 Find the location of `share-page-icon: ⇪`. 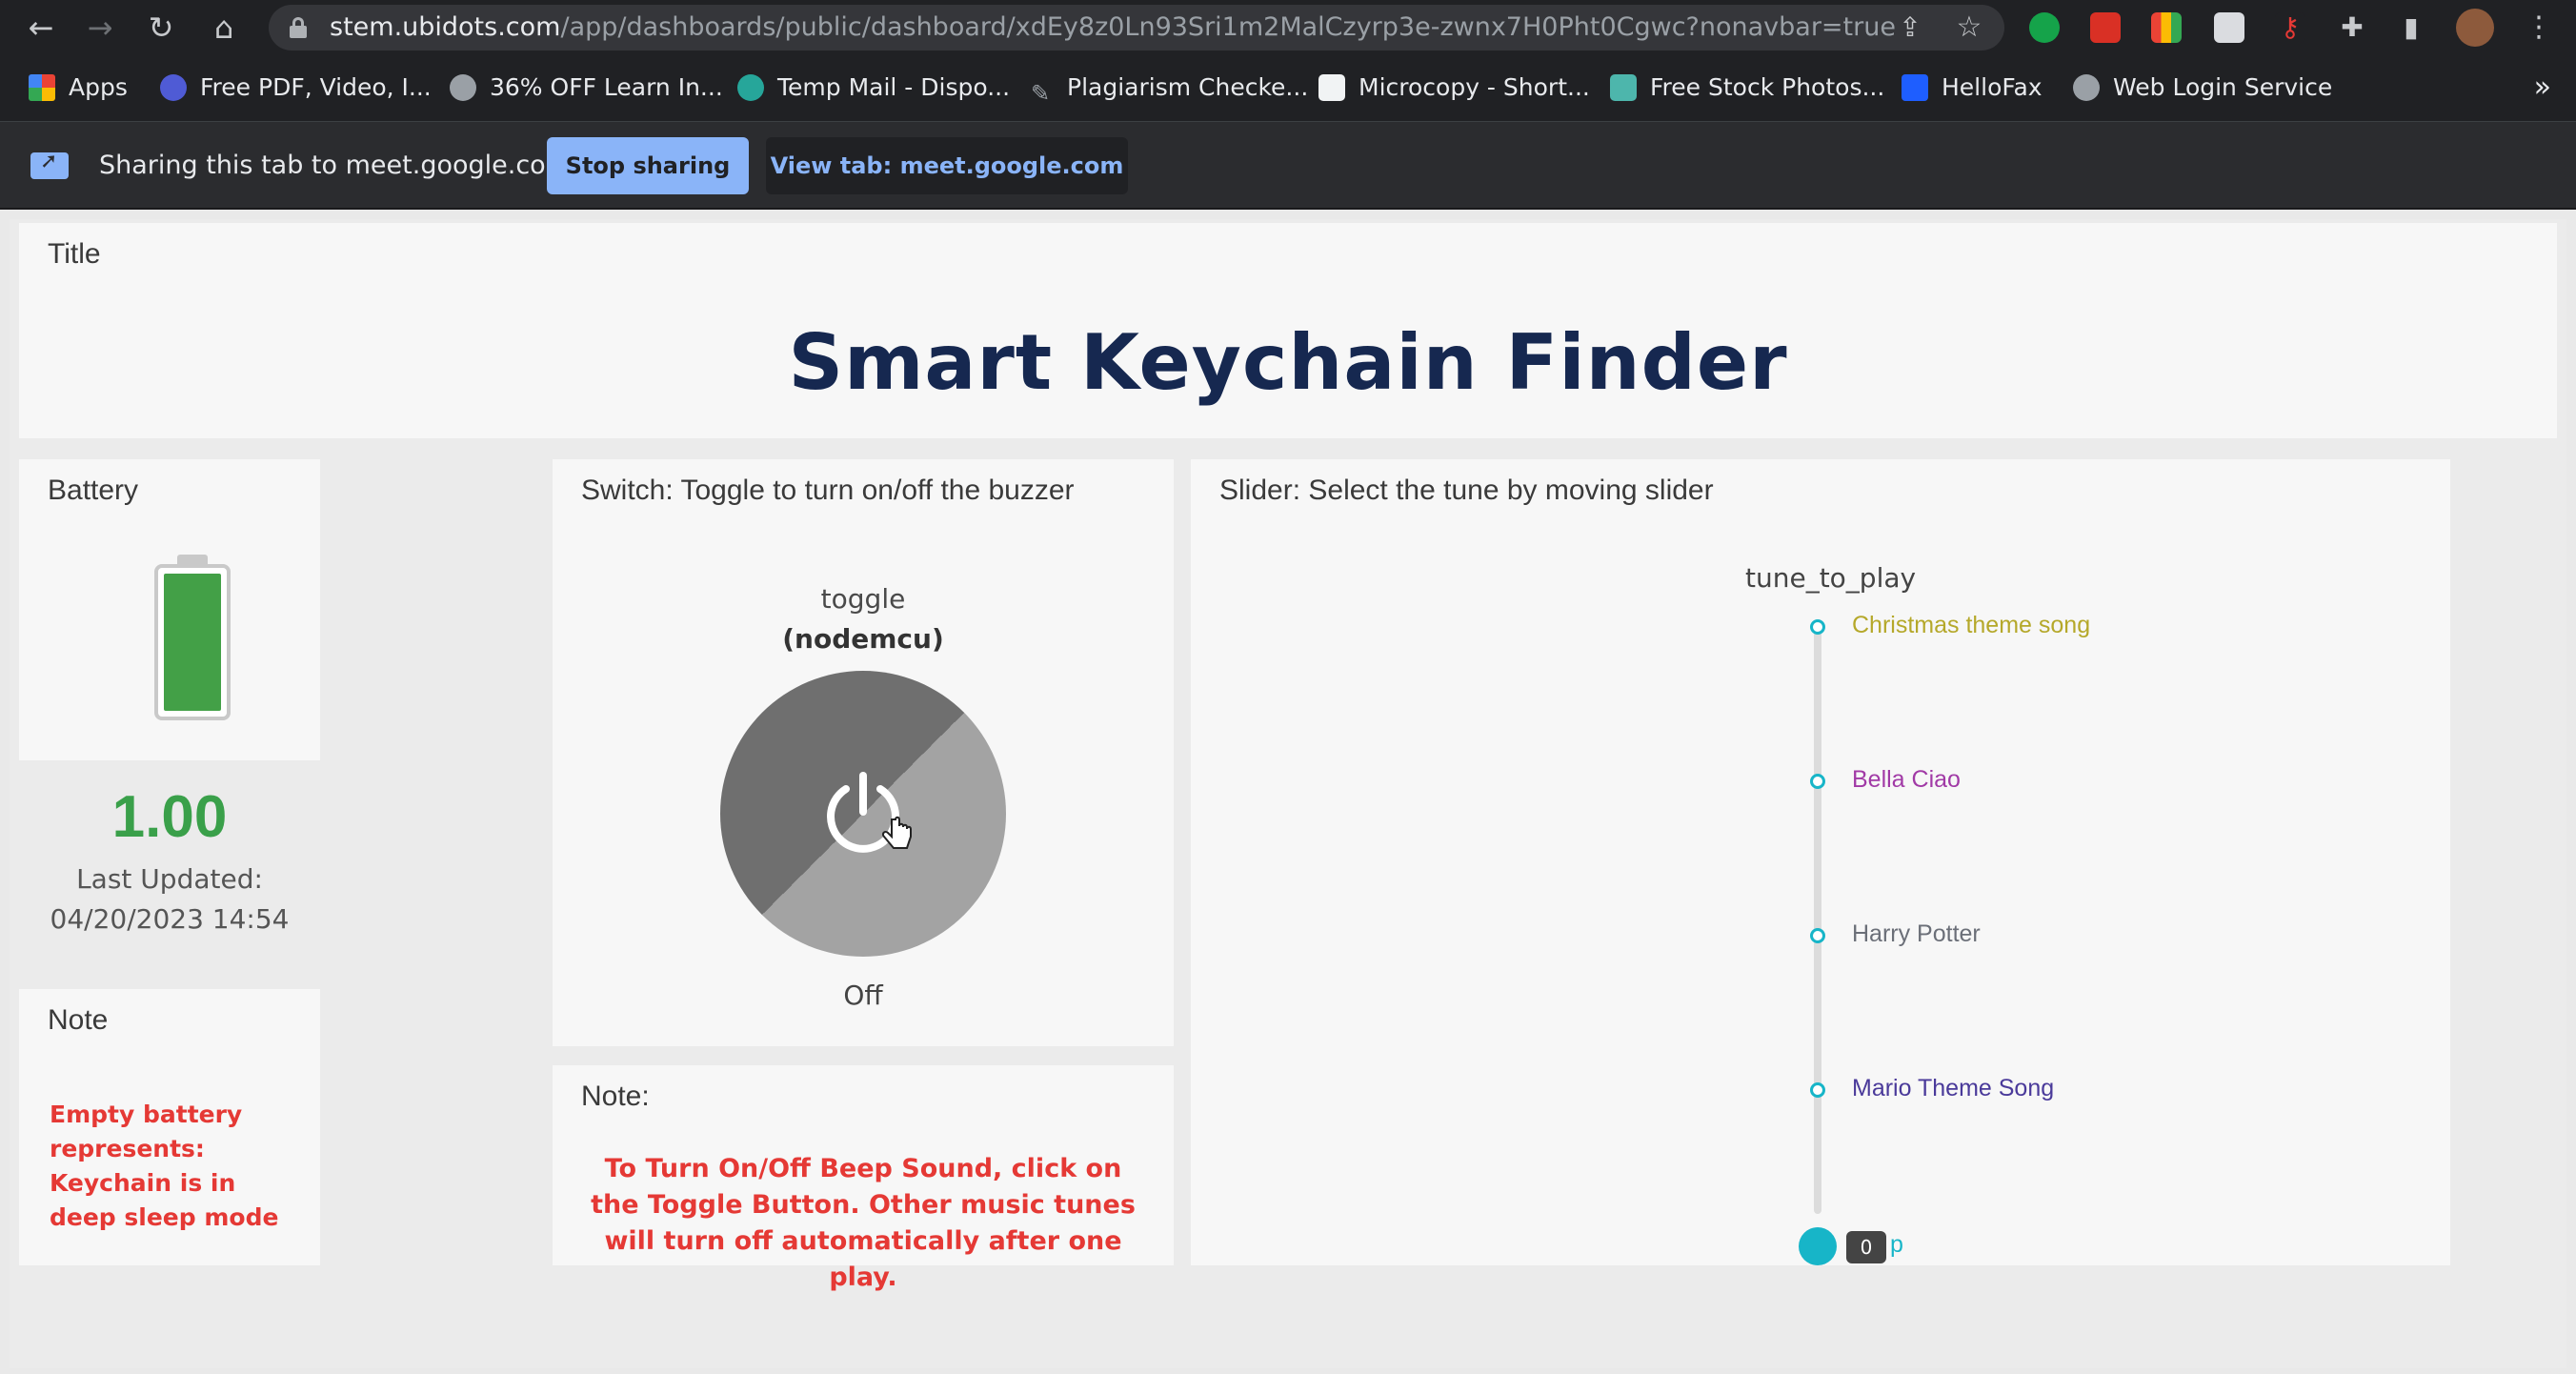

share-page-icon: ⇪ is located at coordinates (1910, 28).